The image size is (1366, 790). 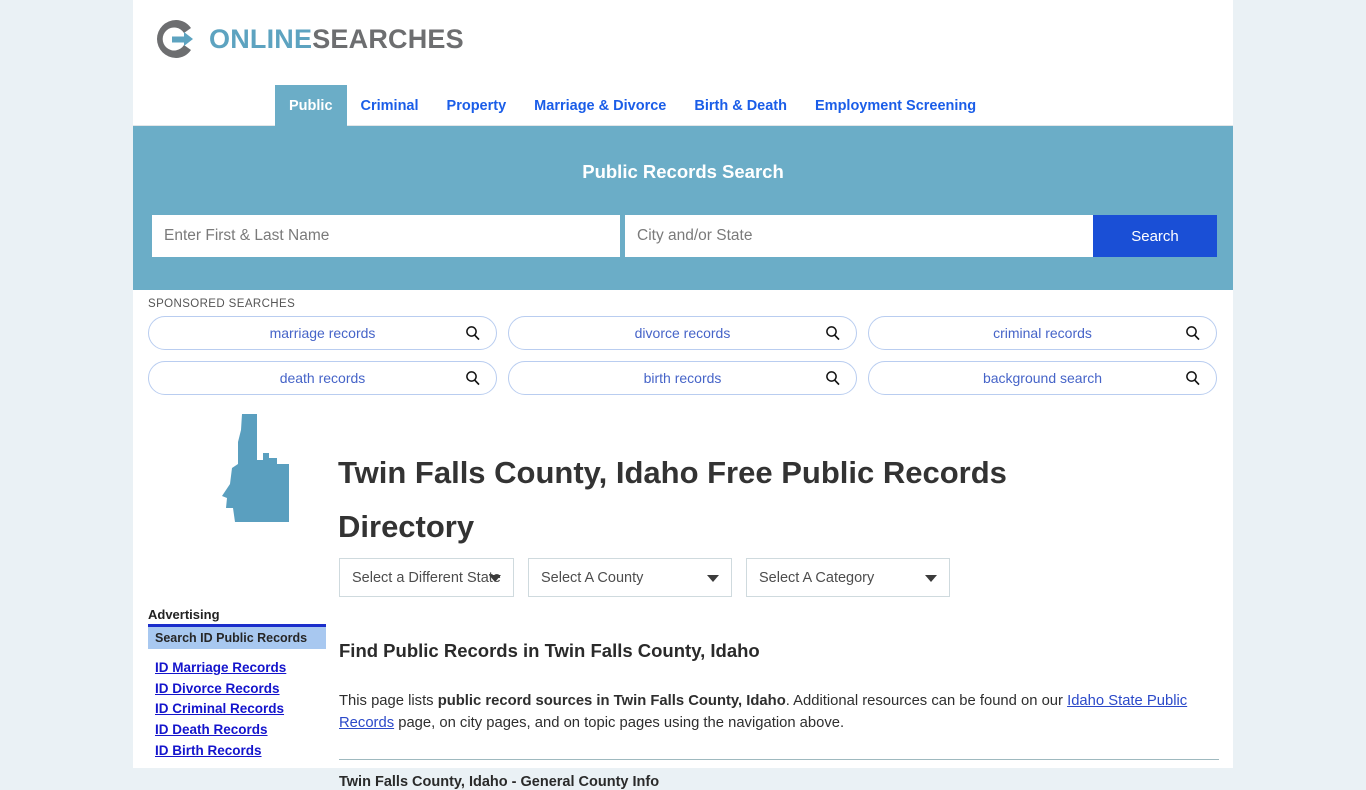 I want to click on name-search-input, so click(x=386, y=236).